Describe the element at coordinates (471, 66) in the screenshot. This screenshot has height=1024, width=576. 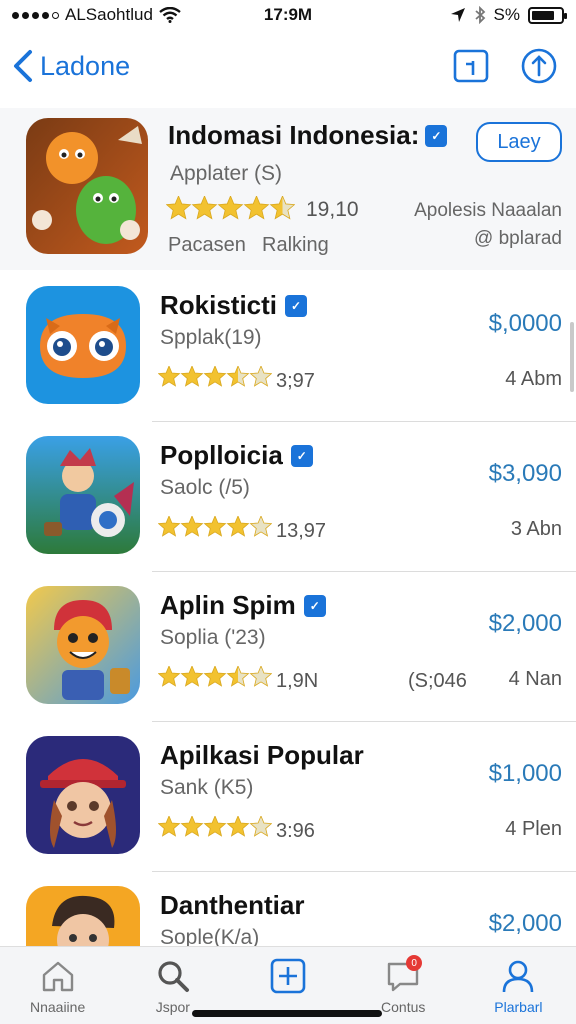
I see `bookmark-button` at that location.